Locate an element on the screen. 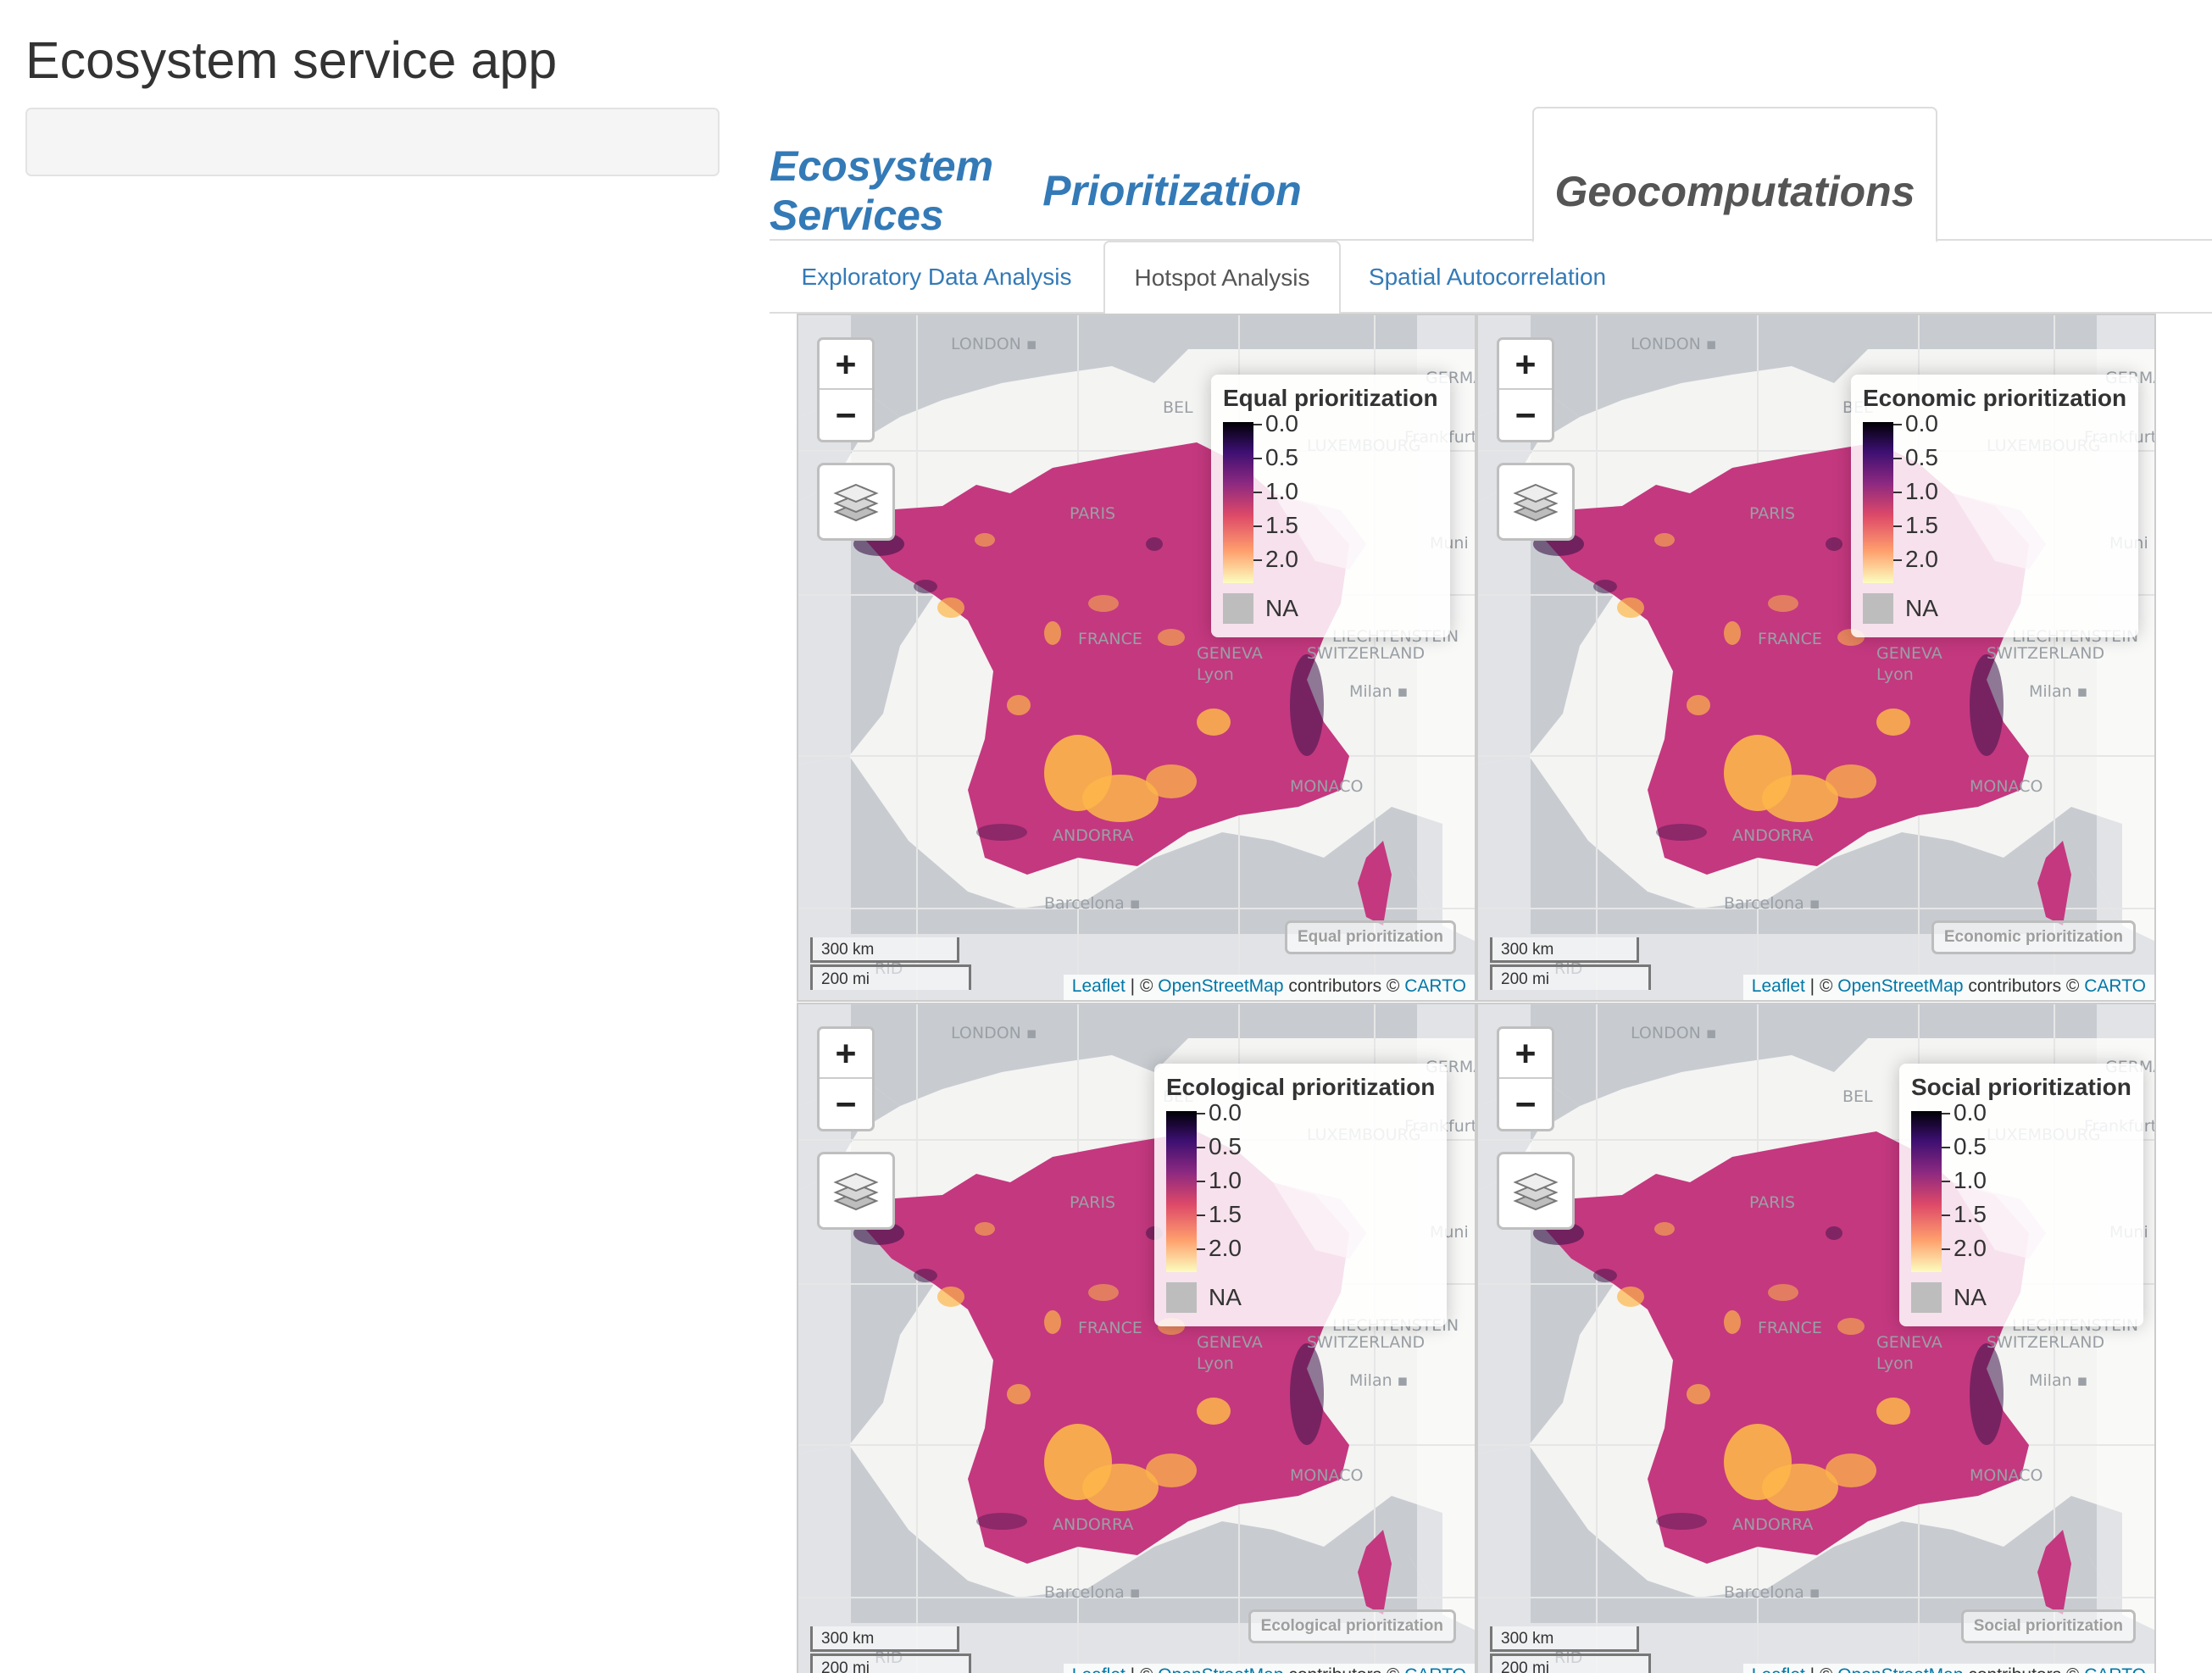 The image size is (2212, 1673). tab-spatial-autocorrelation: Spatial Autocorrelation is located at coordinates (1487, 277).